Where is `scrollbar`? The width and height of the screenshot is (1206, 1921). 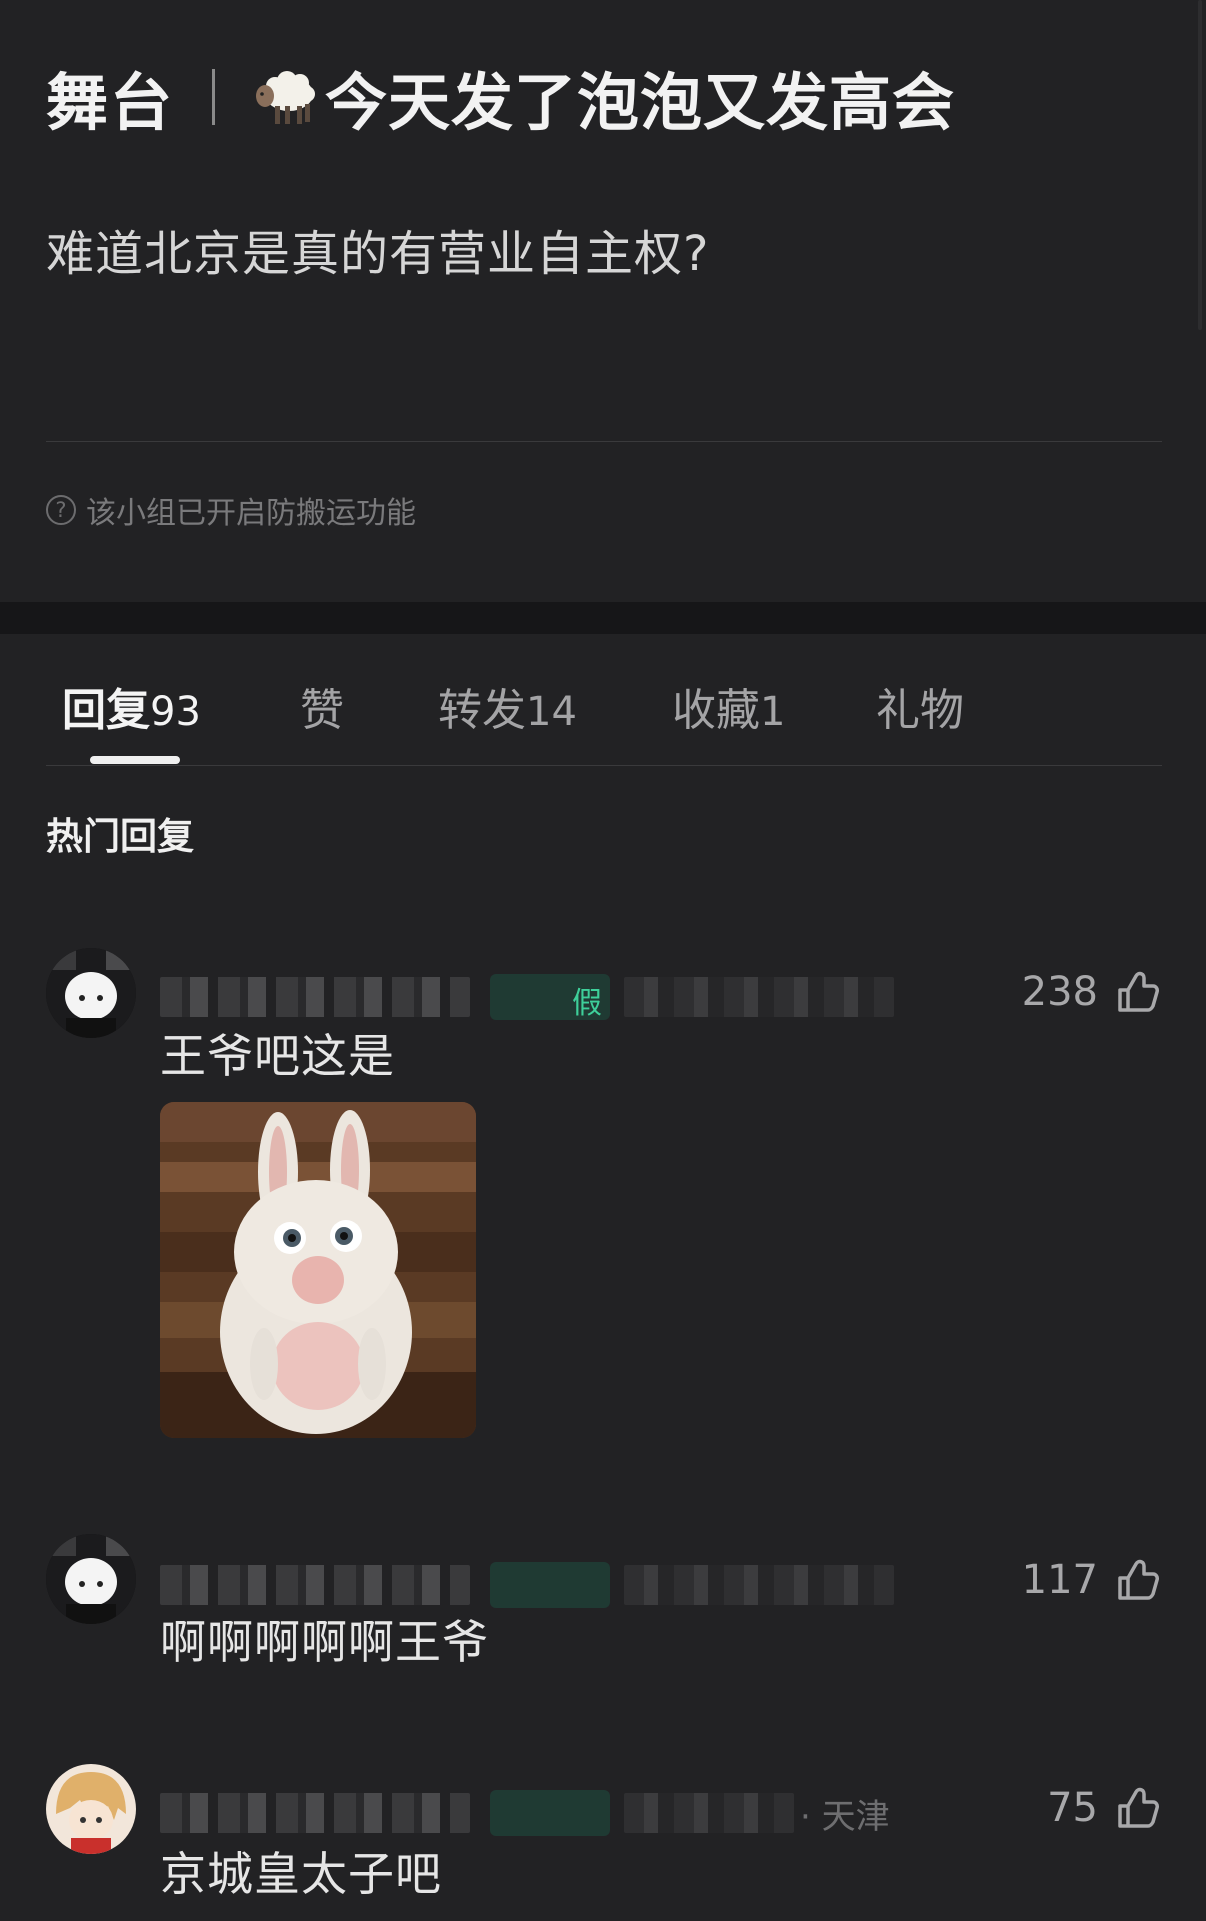 scrollbar is located at coordinates (1200, 165).